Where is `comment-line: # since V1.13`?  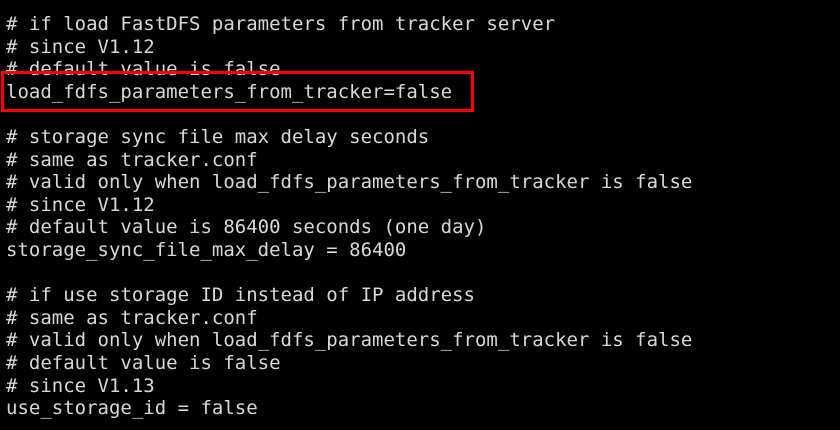 comment-line: # since V1.13 is located at coordinates (80, 385).